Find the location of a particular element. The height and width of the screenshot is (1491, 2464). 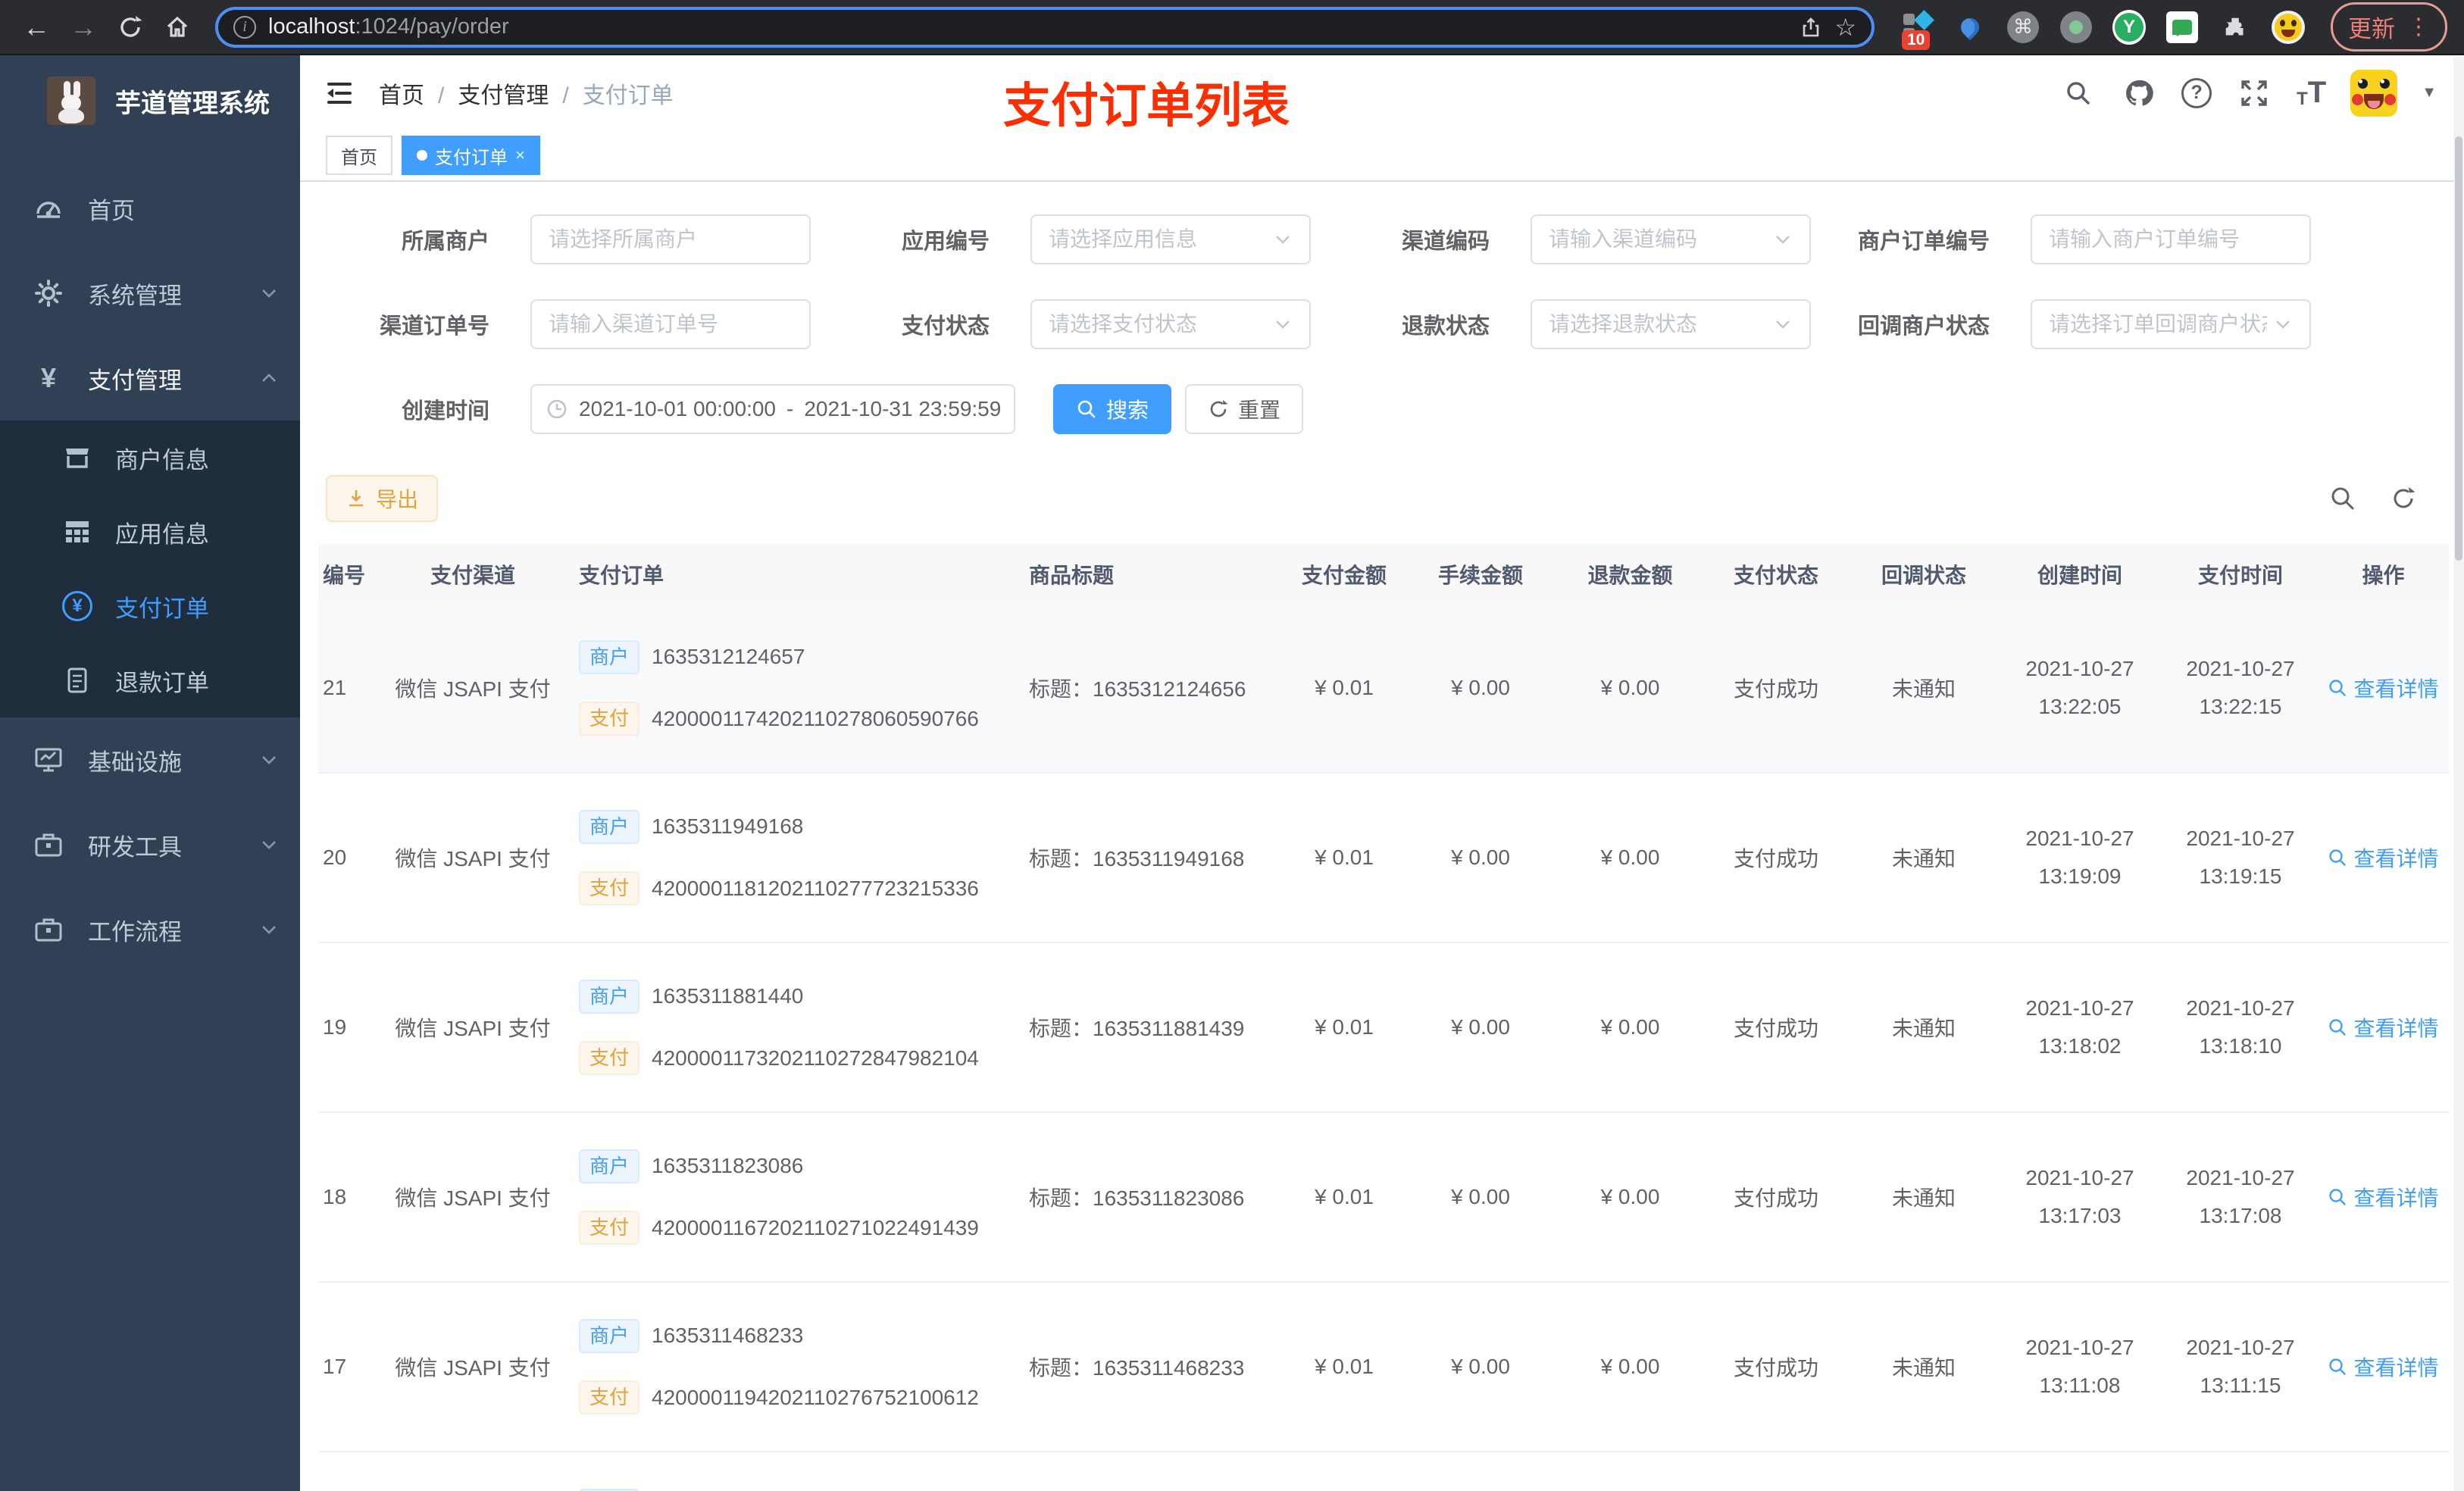

close-icon: × is located at coordinates (520, 155).